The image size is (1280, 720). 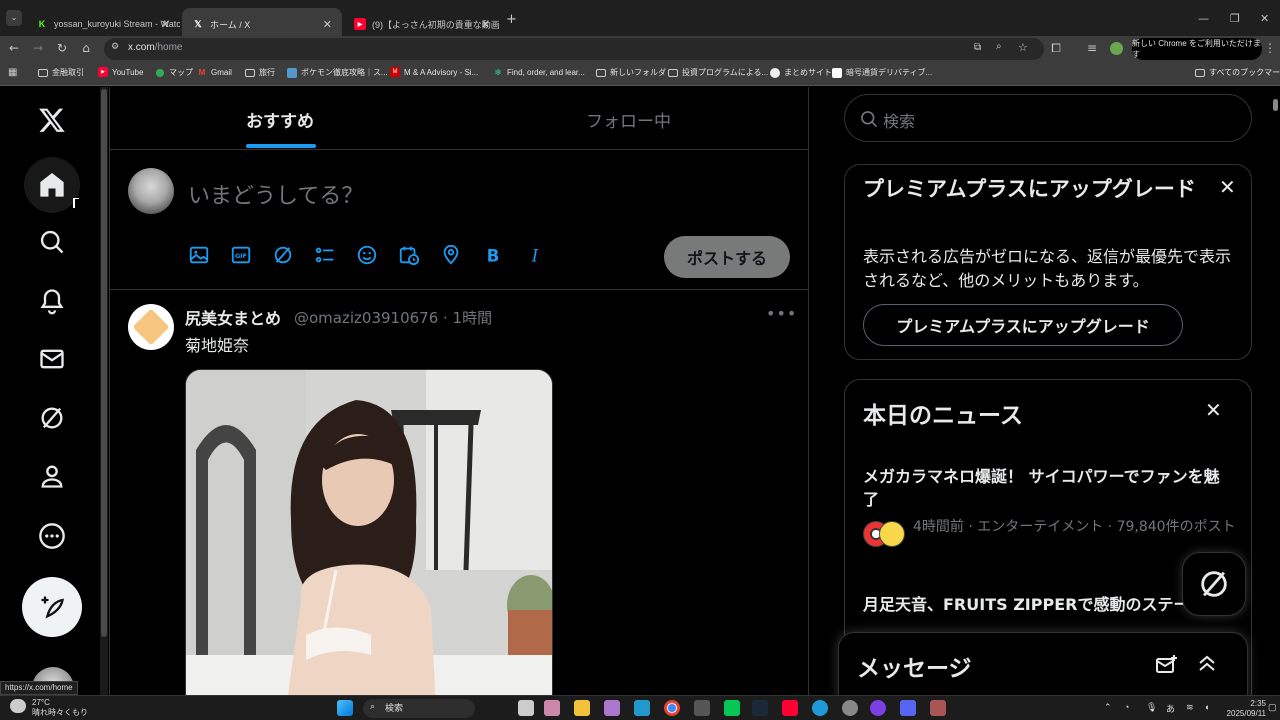 I want to click on all-bookmarks: すべてのブックマーク, so click(x=1237, y=72).